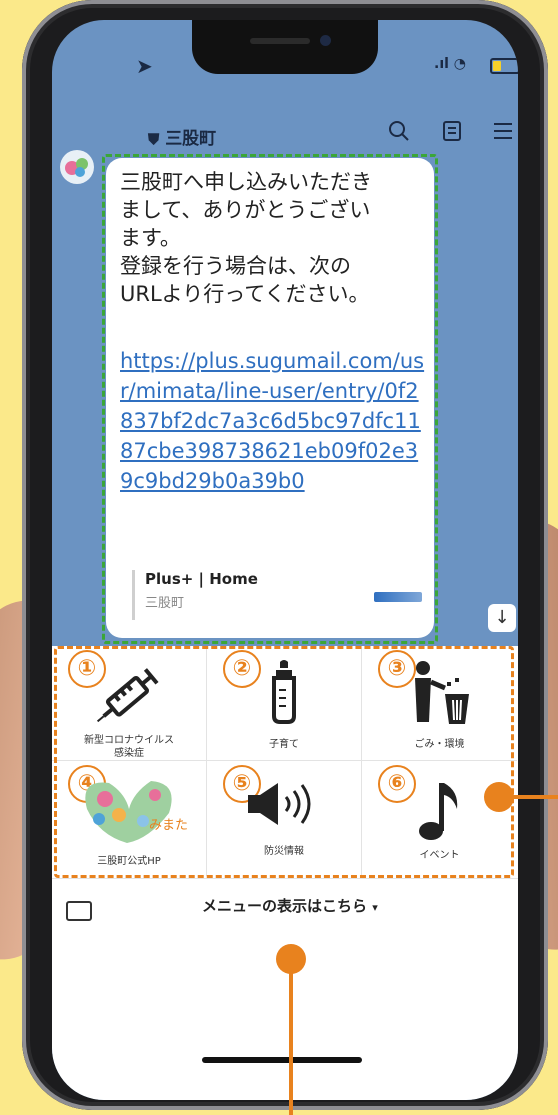  I want to click on page-title: 三股町, so click(191, 139).